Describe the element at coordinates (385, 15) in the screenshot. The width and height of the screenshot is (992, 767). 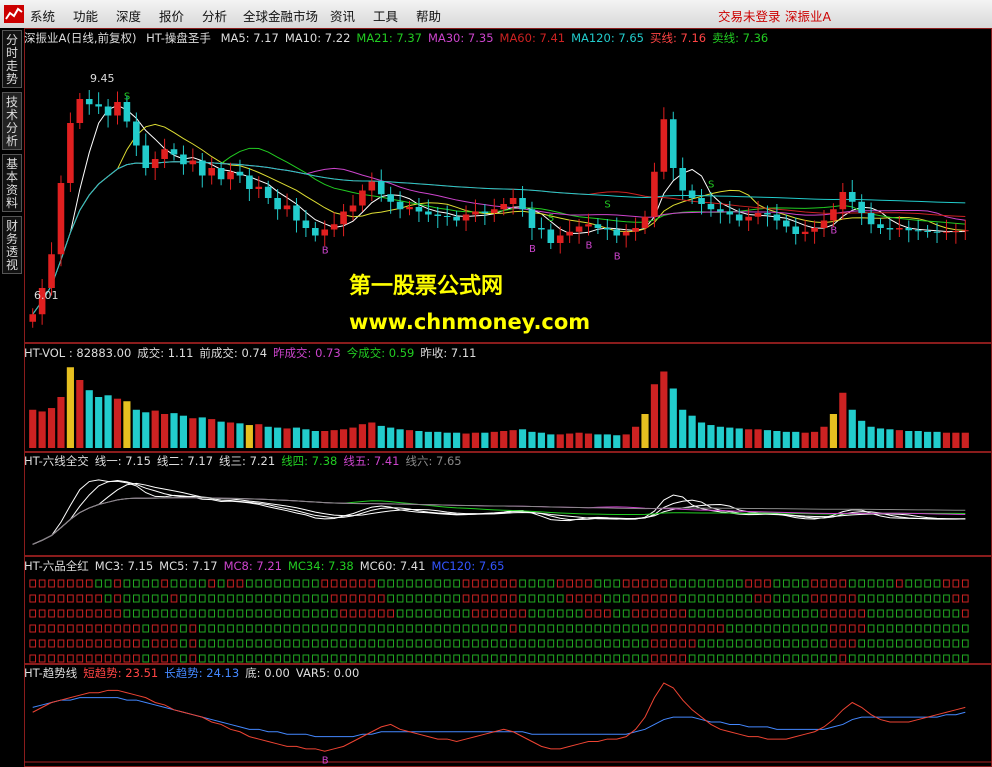
I see `menu-tools: 工具` at that location.